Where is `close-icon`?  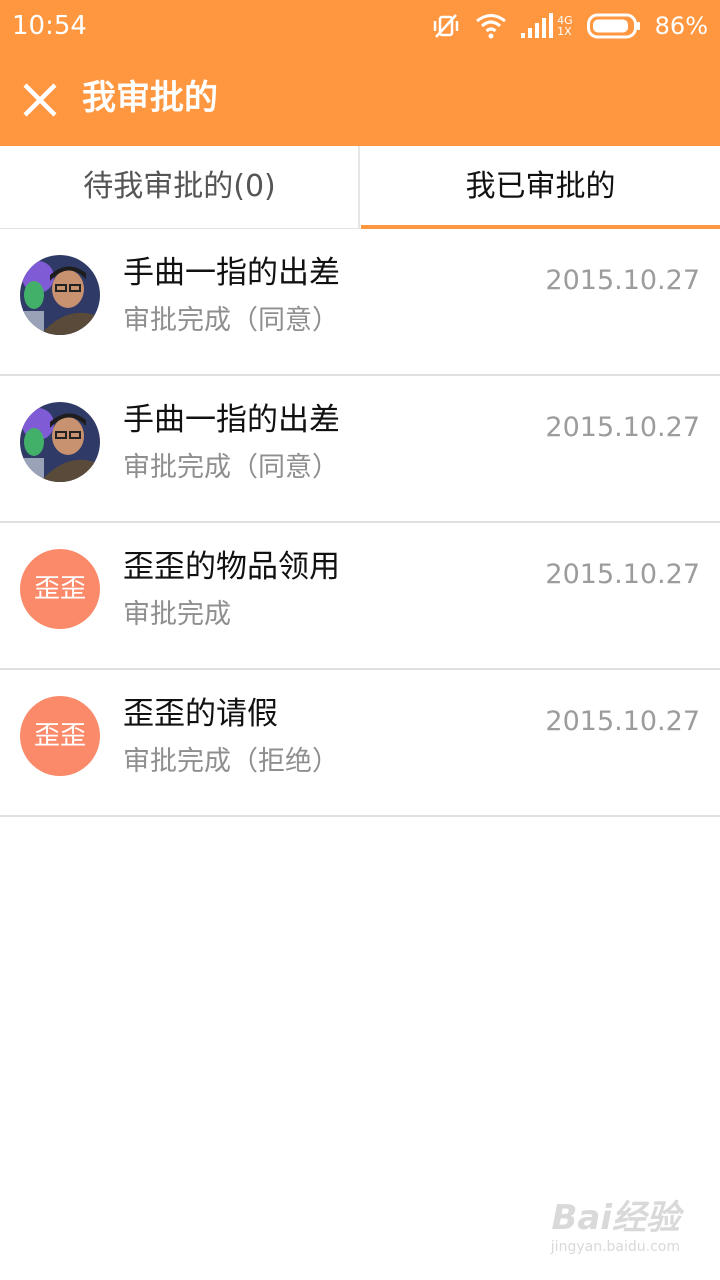
close-icon is located at coordinates (40, 100).